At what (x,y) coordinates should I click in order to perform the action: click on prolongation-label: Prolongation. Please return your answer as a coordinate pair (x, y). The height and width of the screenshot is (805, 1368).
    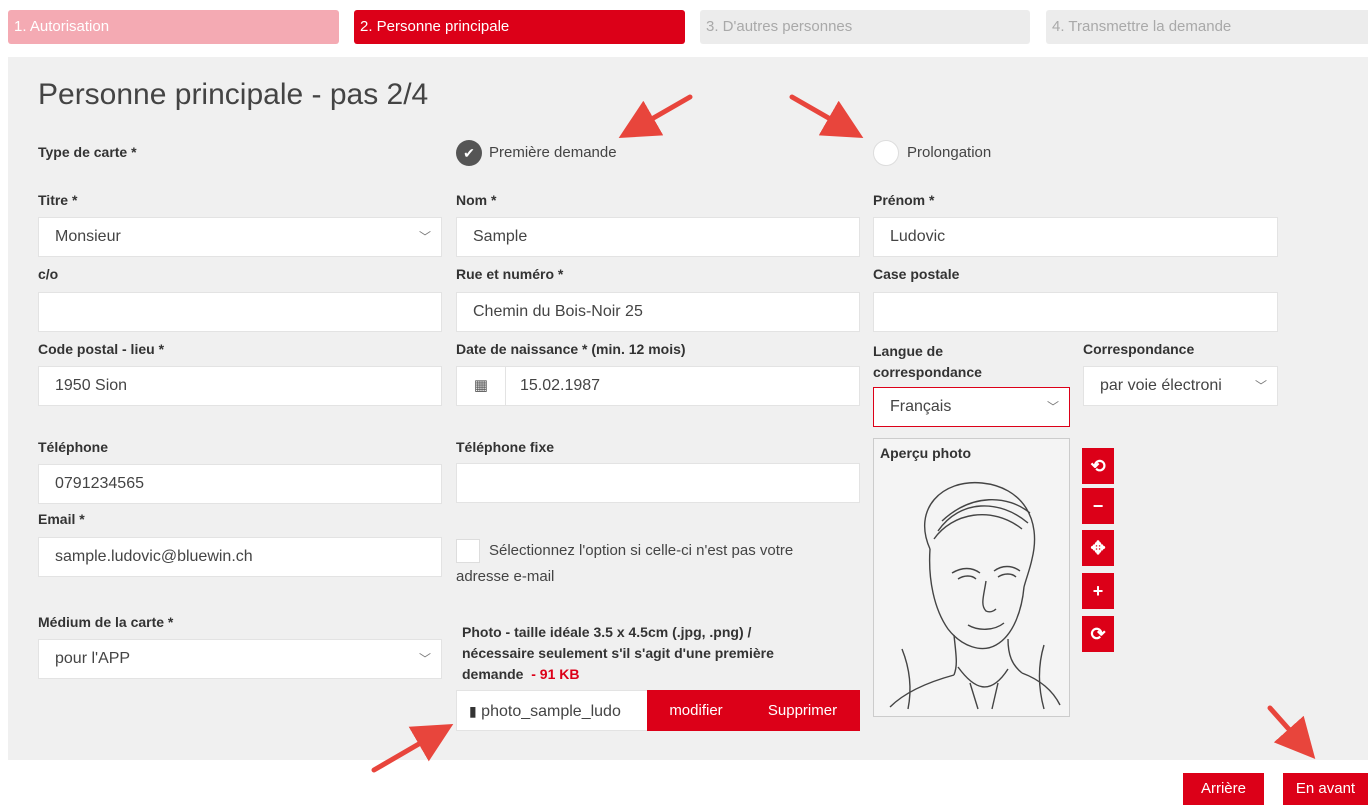
    Looking at the image, I should click on (949, 152).